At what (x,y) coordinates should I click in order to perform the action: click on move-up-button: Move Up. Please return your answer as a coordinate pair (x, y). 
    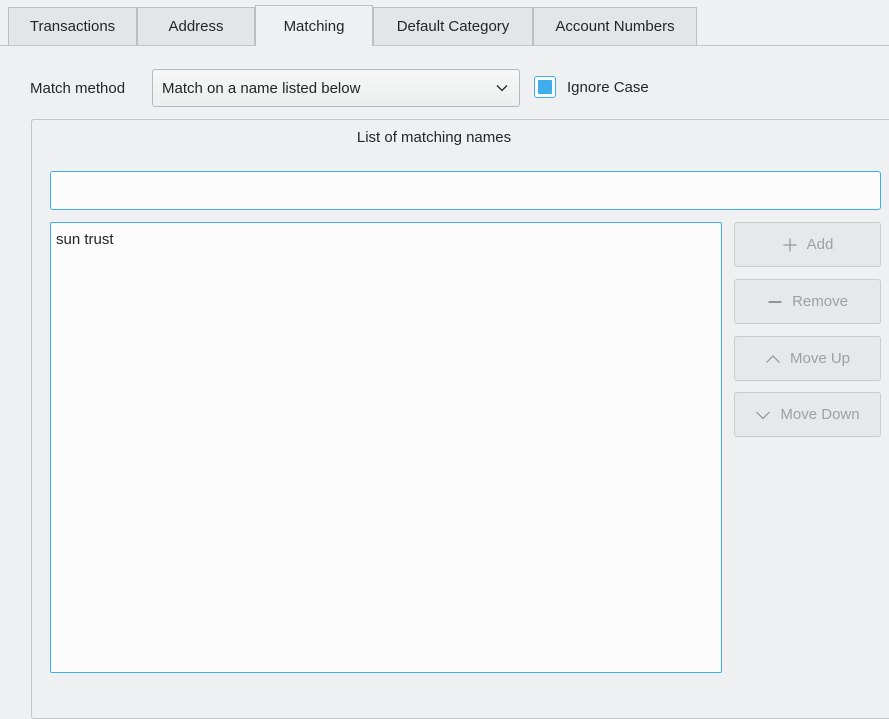
    Looking at the image, I should click on (807, 358).